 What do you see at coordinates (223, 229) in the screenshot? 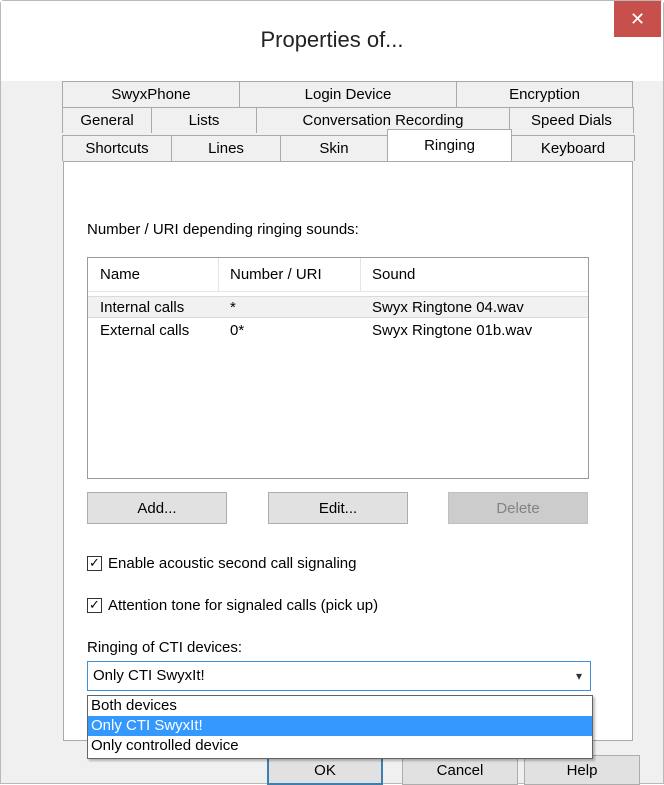
I see `ringing-sounds-label: Number / URI depending ringing sounds:` at bounding box center [223, 229].